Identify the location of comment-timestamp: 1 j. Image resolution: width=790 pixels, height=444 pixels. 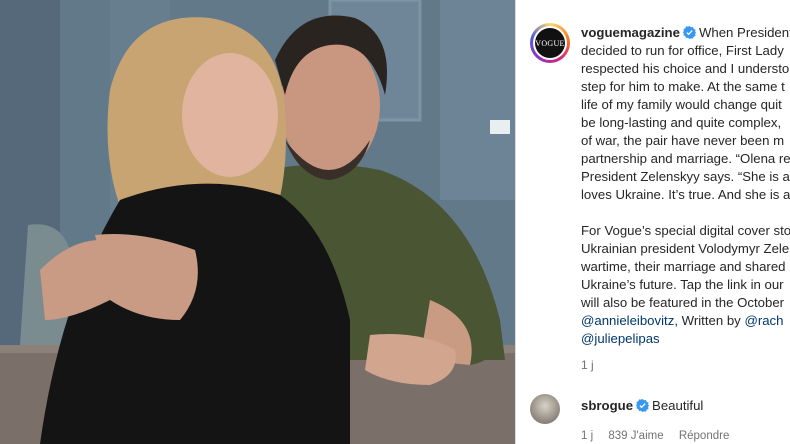
(587, 436).